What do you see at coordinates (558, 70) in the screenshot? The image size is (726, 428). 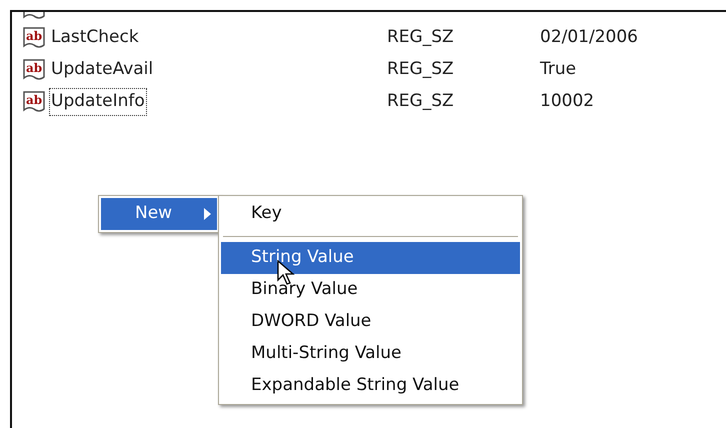 I see `value-data: True` at bounding box center [558, 70].